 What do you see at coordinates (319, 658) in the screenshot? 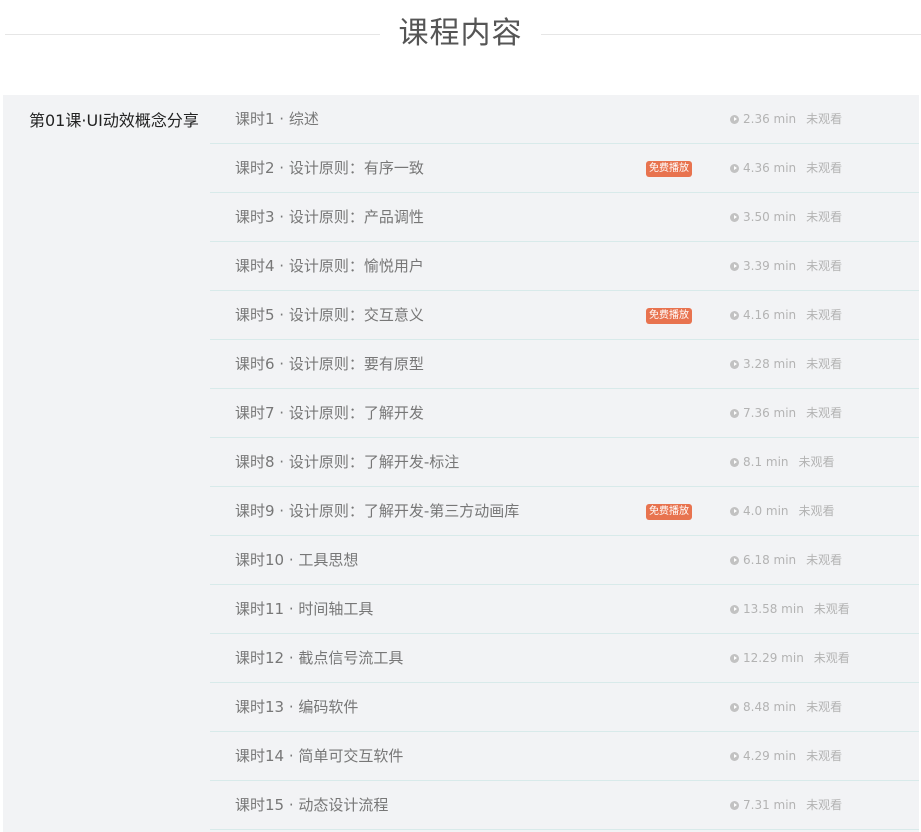
I see `lesson-title: 课时12 · 截点信号流工具` at bounding box center [319, 658].